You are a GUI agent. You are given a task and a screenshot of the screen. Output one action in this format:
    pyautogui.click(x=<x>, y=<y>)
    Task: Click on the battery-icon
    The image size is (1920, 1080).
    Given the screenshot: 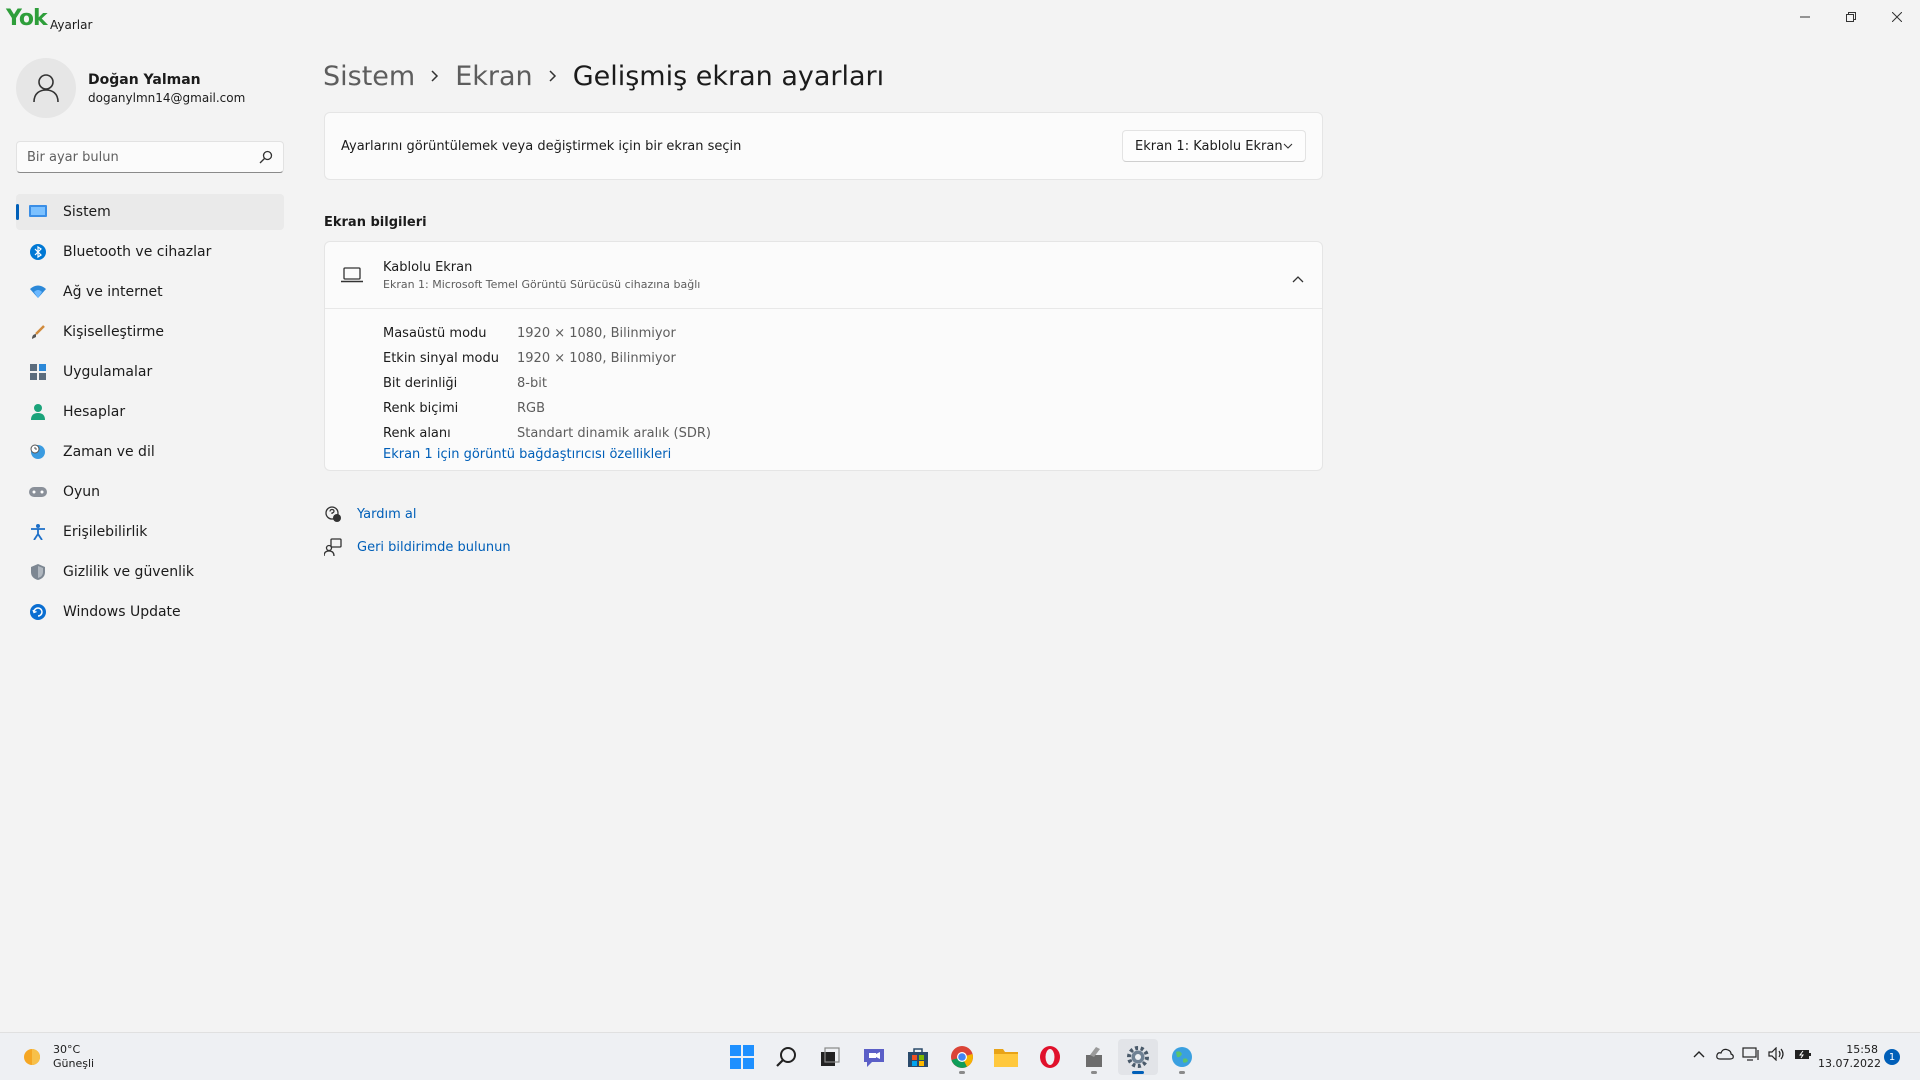 What is the action you would take?
    pyautogui.click(x=1803, y=1054)
    